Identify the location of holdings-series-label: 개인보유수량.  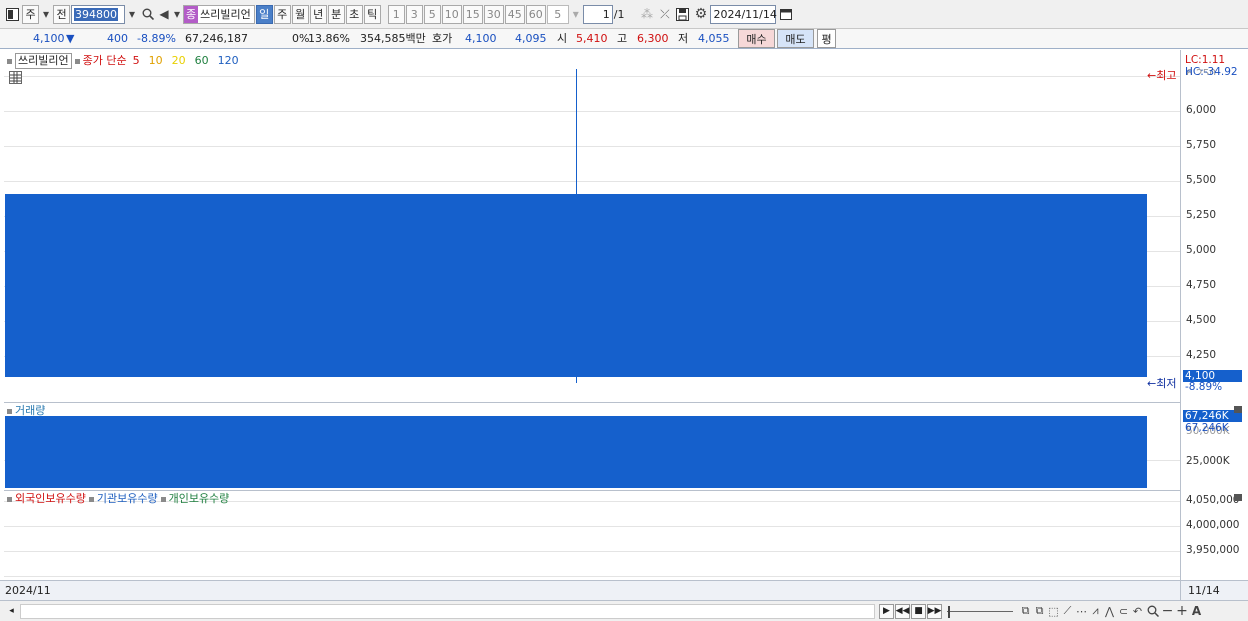
(199, 499).